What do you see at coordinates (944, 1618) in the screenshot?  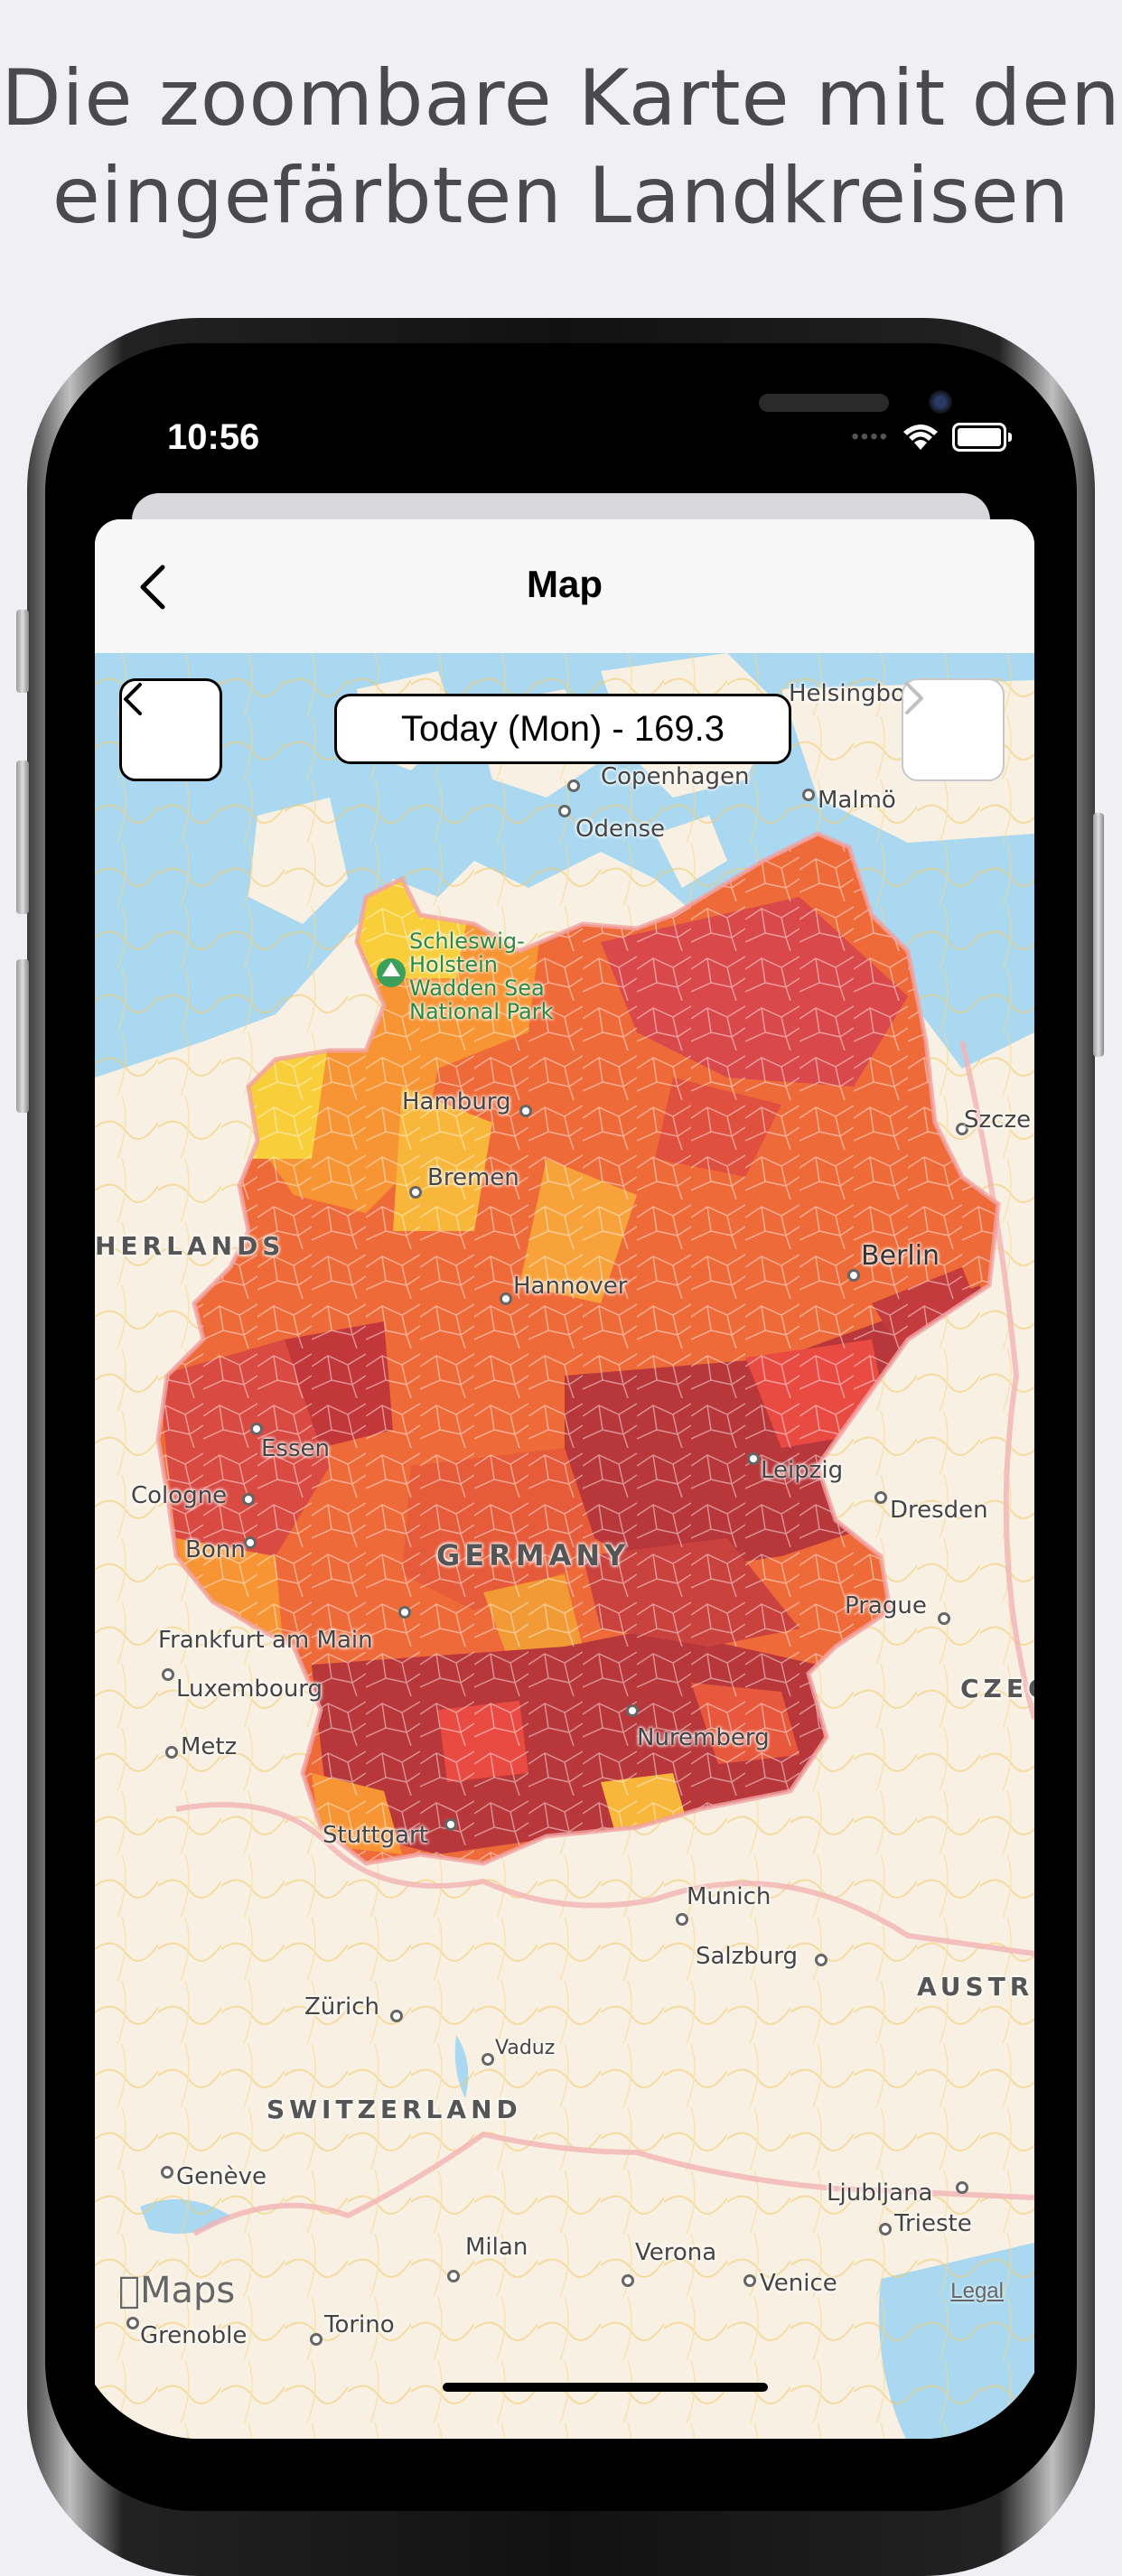 I see `city-dot-prague` at bounding box center [944, 1618].